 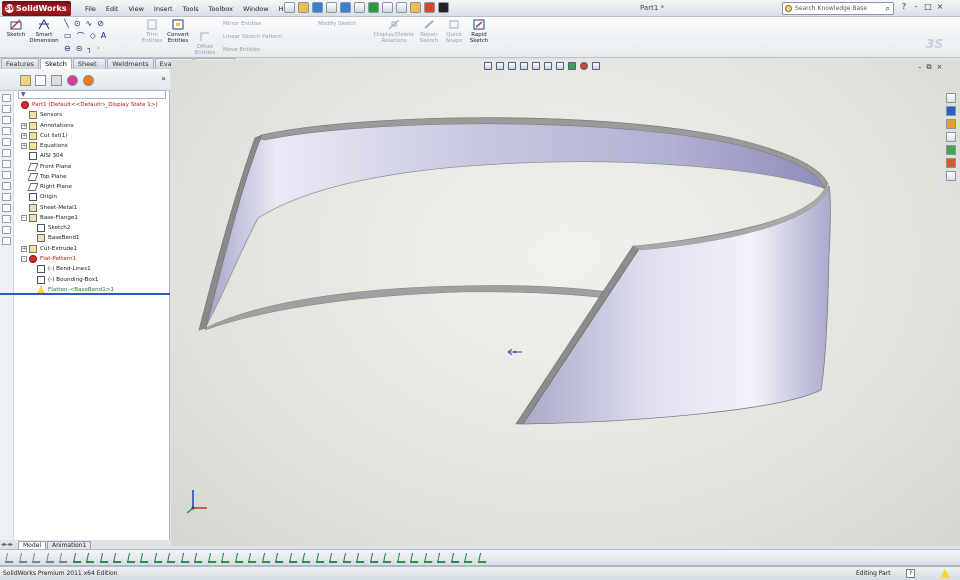 I want to click on apply-scene-icon, so click(x=584, y=66).